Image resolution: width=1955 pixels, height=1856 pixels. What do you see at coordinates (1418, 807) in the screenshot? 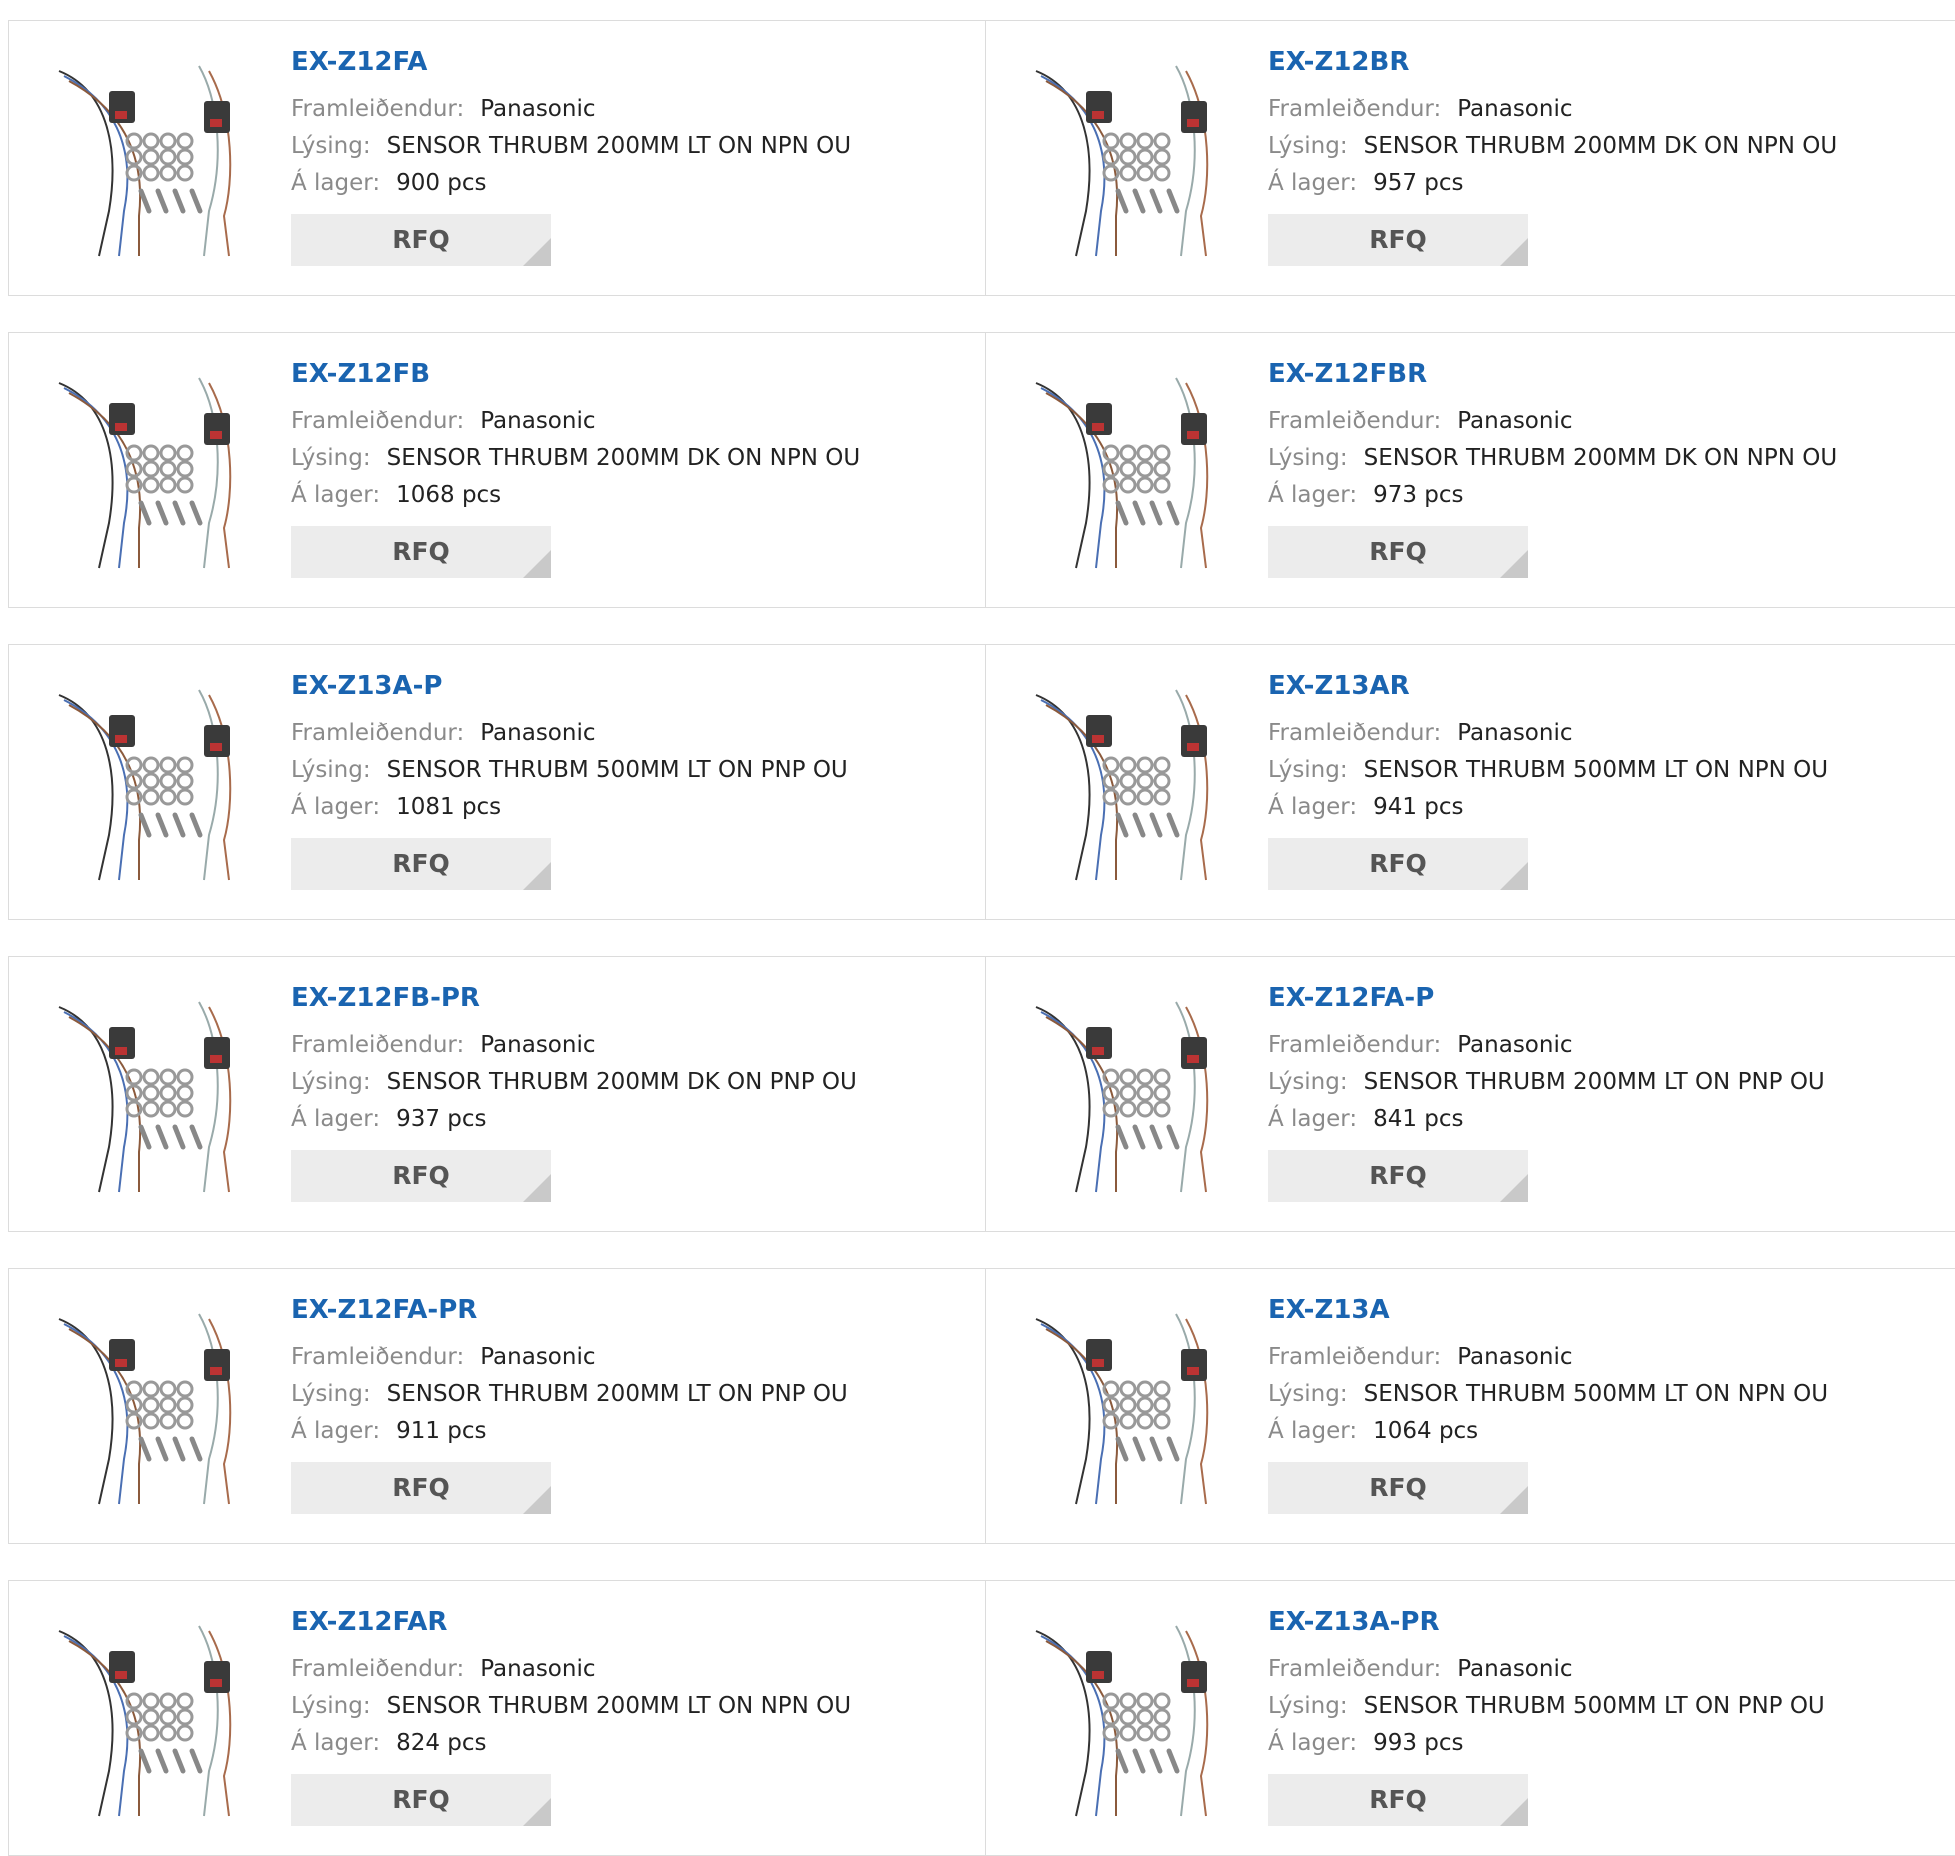
I see `stock-value: 941 pcs` at bounding box center [1418, 807].